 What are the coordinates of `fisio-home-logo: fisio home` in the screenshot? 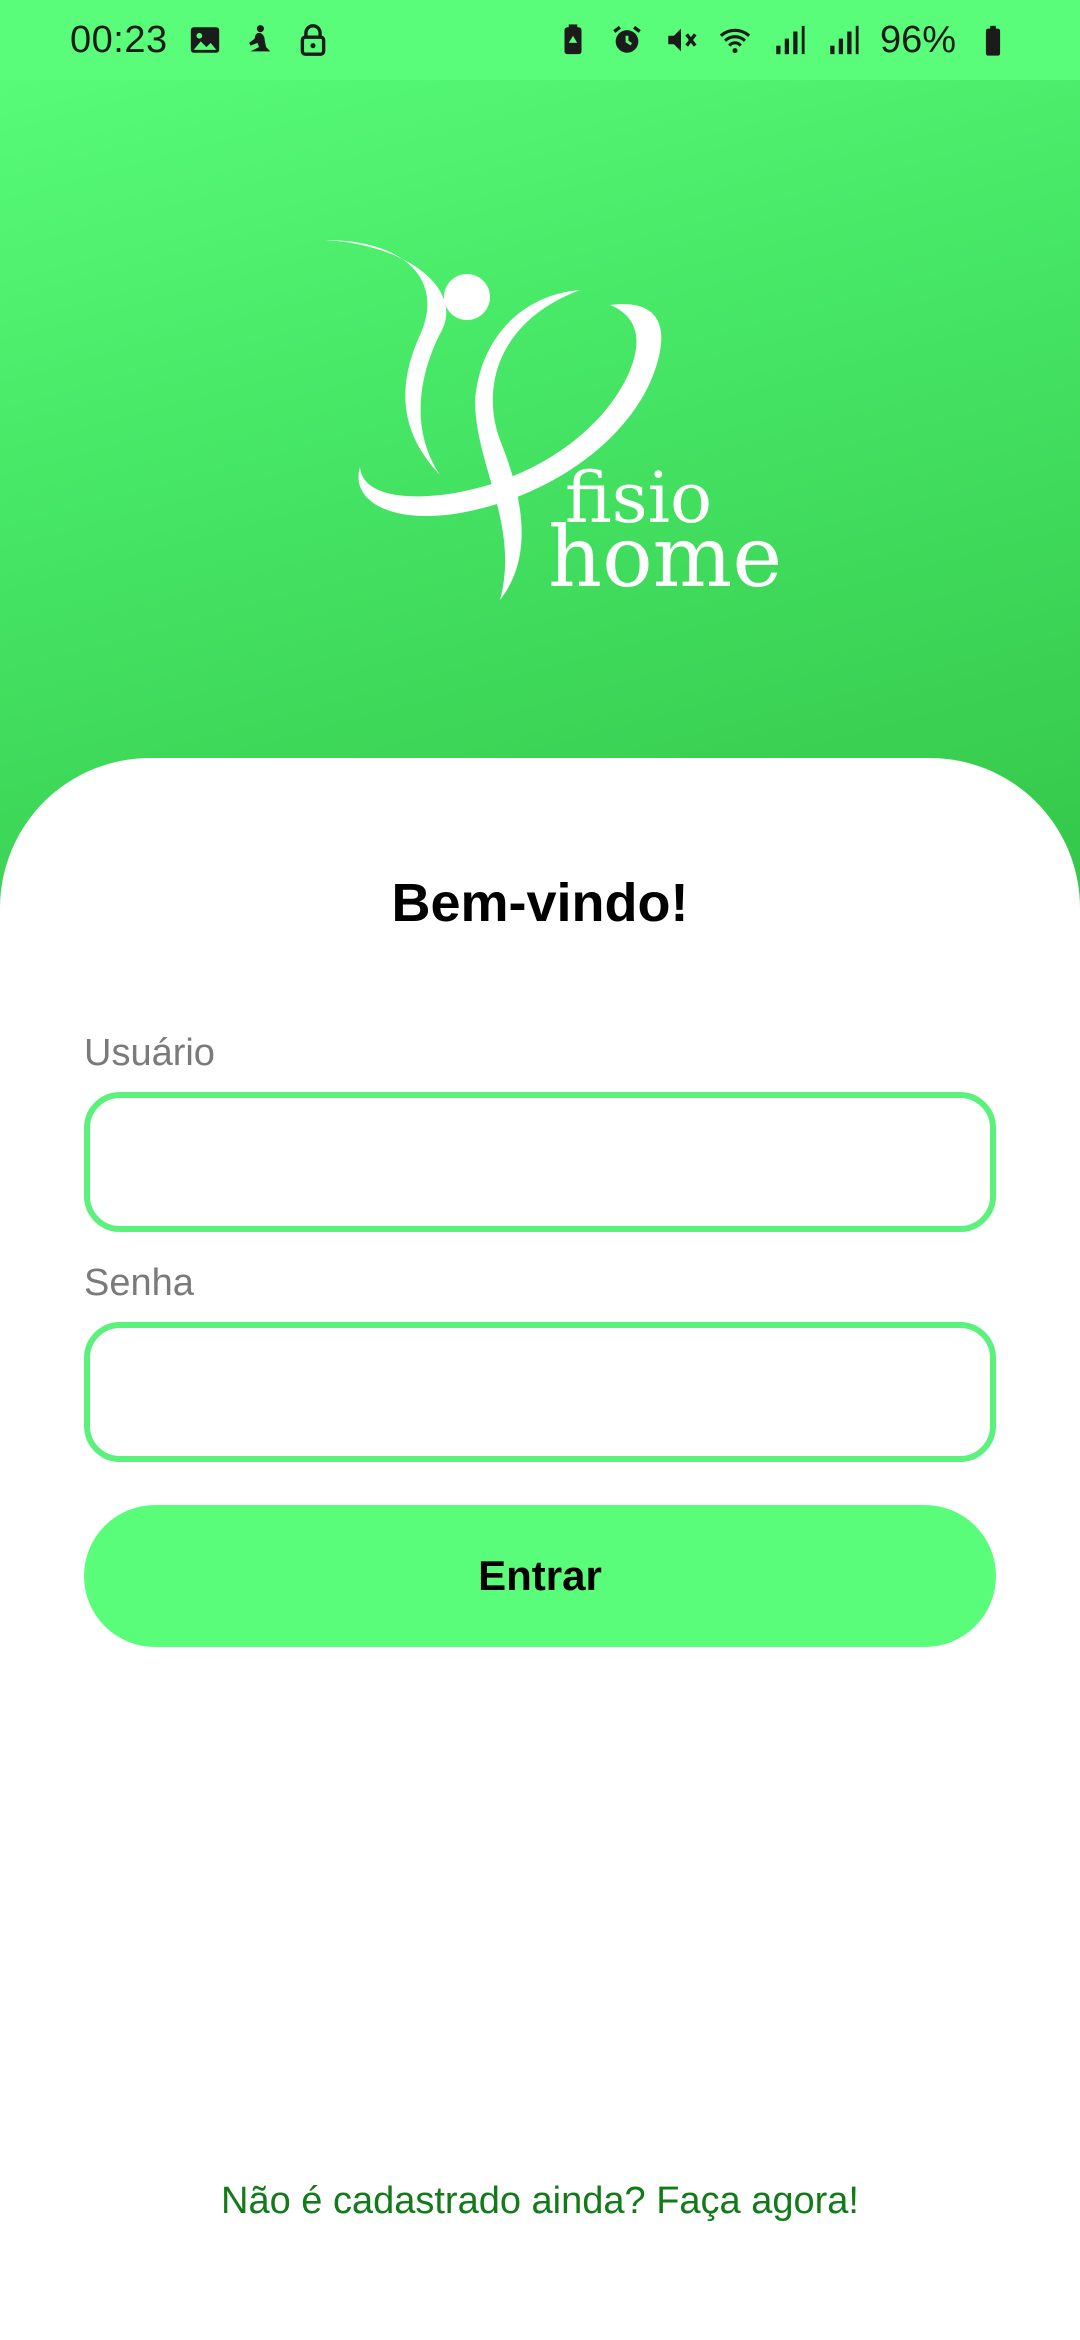 It's located at (546, 415).